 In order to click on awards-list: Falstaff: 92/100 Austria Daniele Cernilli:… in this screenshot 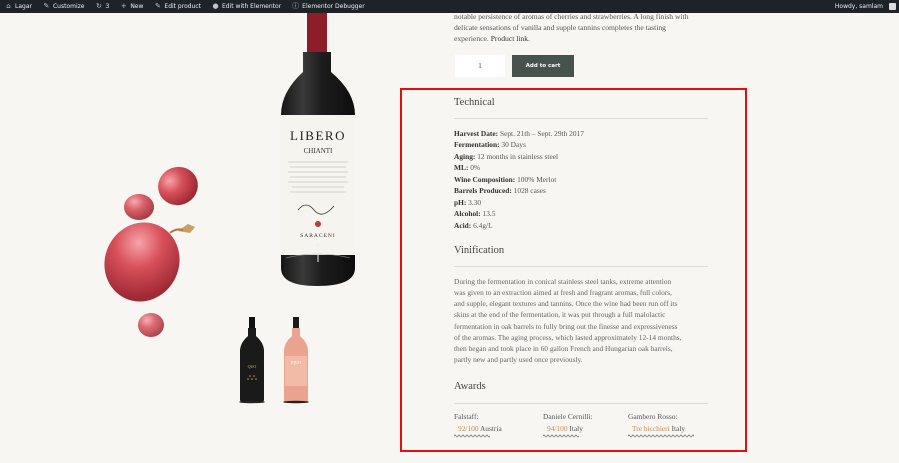, I will do `click(582, 424)`.